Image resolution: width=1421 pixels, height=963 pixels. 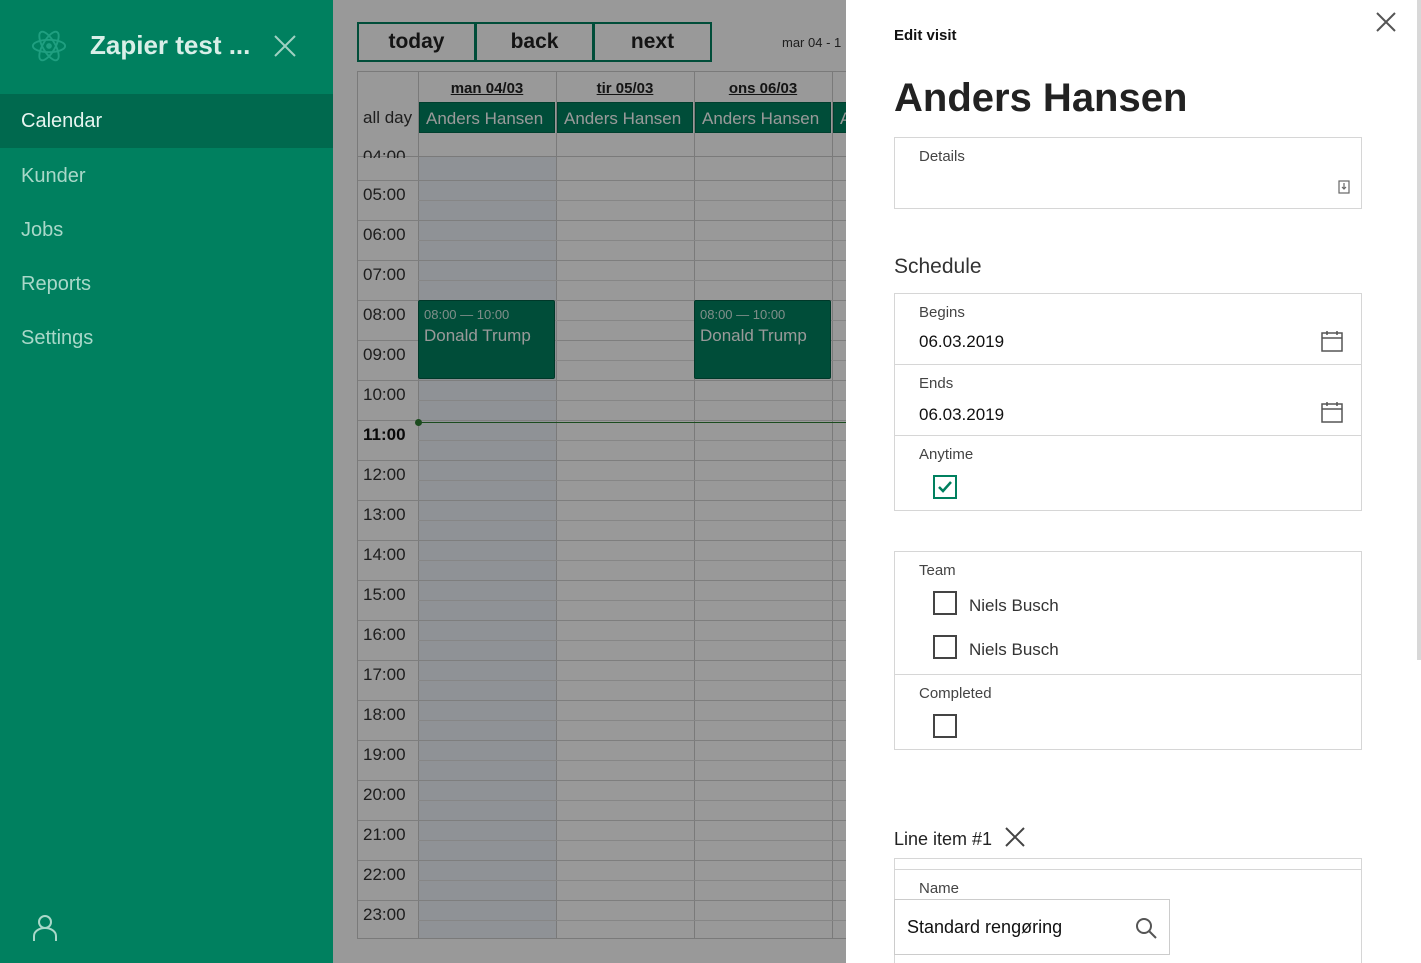 I want to click on nav-item-settings: Settings, so click(x=166, y=338).